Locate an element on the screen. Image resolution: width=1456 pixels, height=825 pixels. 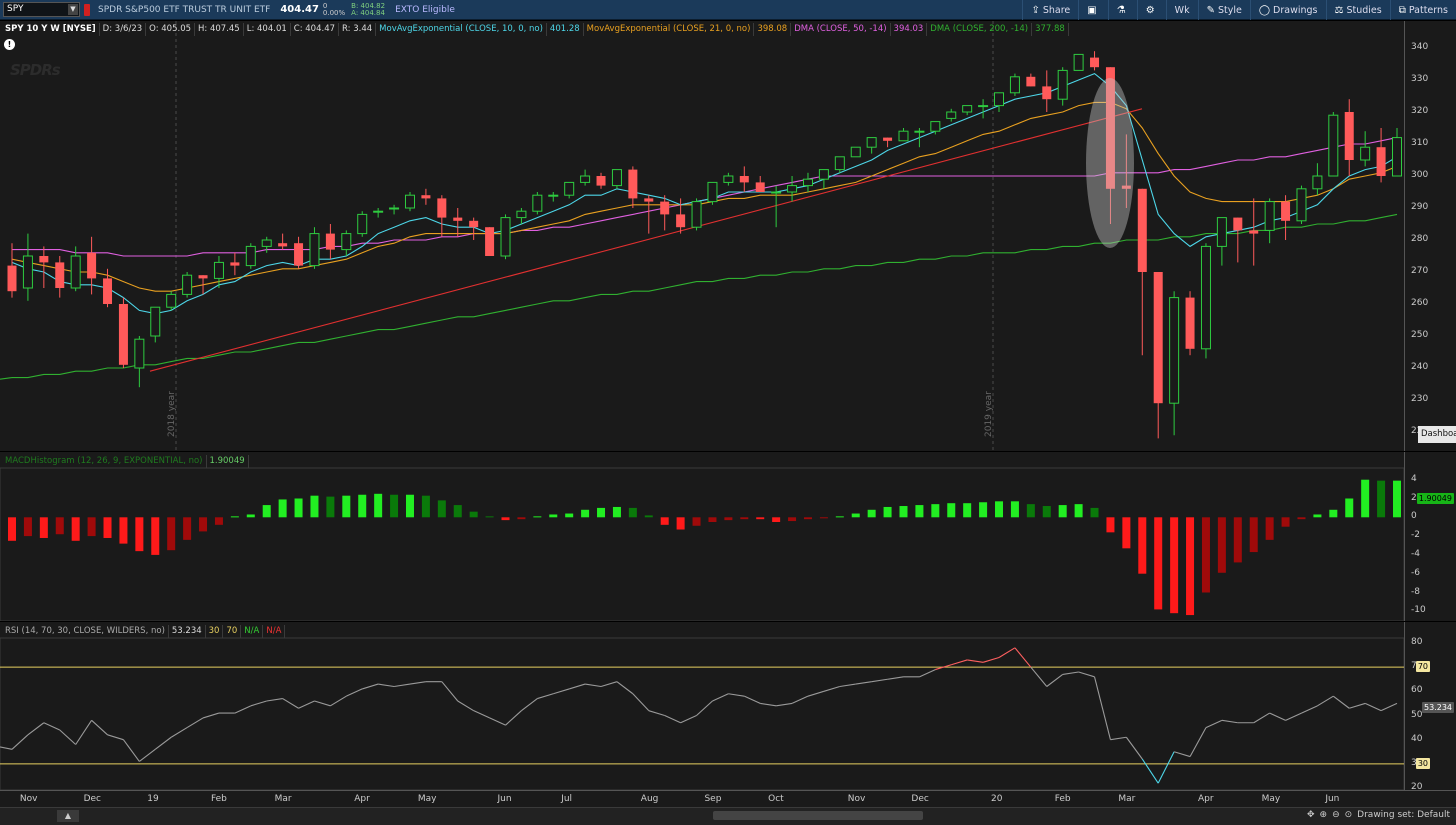
x-tick-label: Feb is located at coordinates (218, 799).